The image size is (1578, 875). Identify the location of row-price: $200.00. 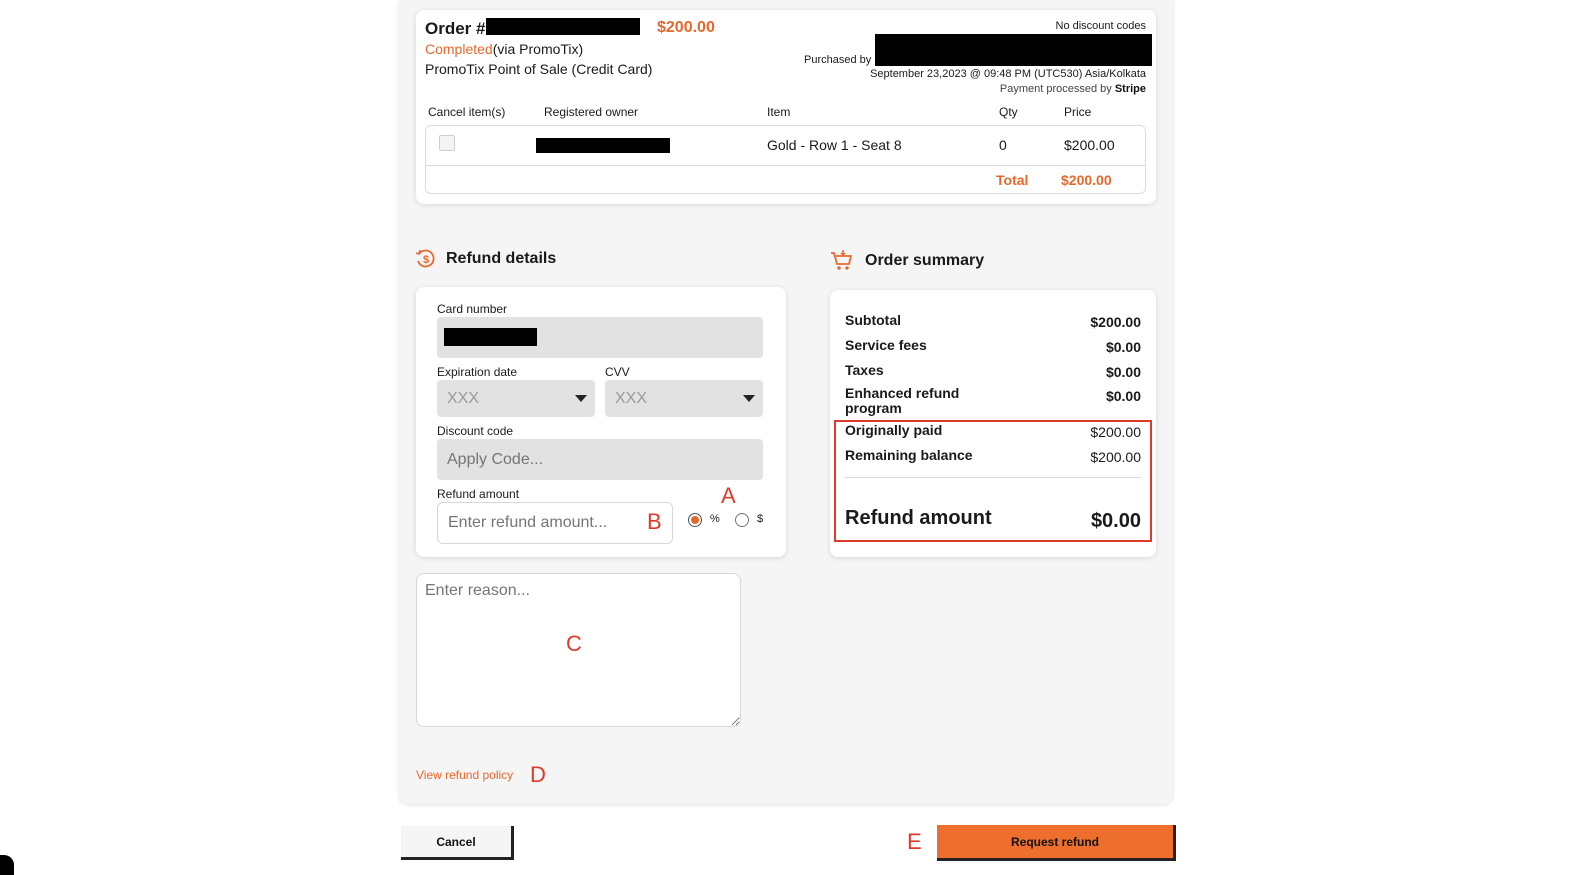
(1089, 145).